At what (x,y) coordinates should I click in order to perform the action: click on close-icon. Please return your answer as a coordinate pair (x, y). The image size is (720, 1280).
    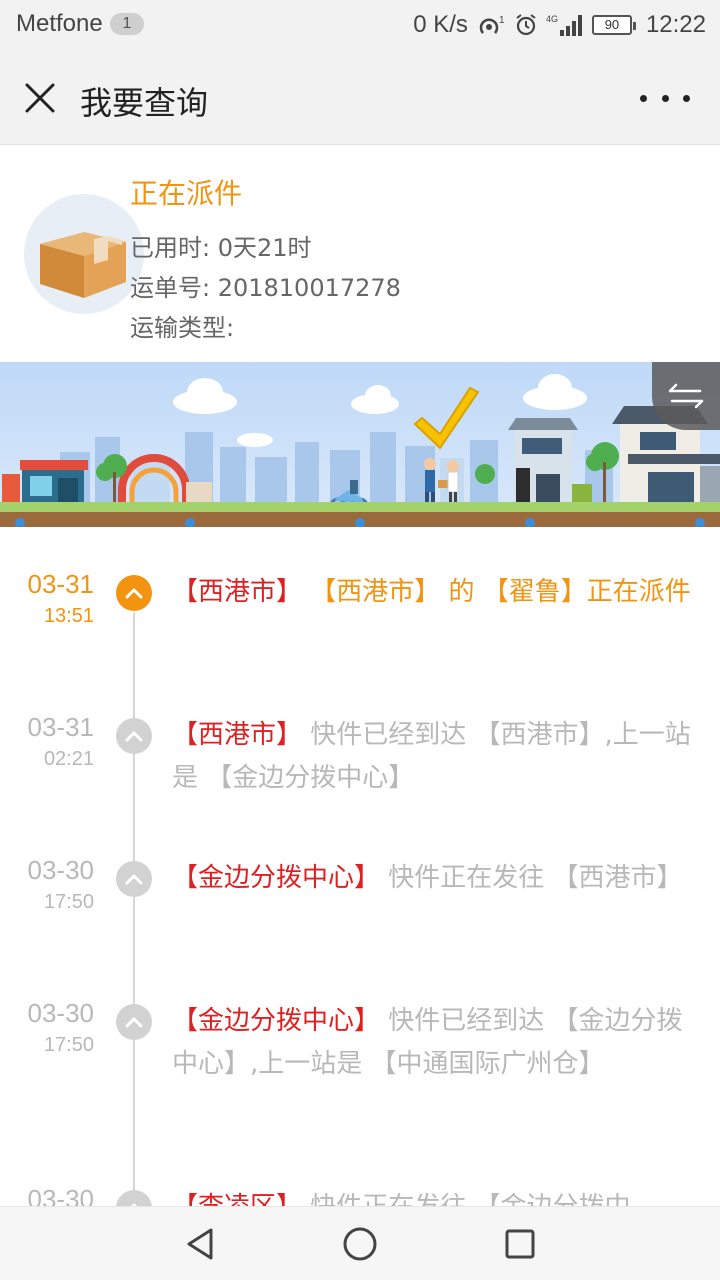
    Looking at the image, I should click on (40, 98).